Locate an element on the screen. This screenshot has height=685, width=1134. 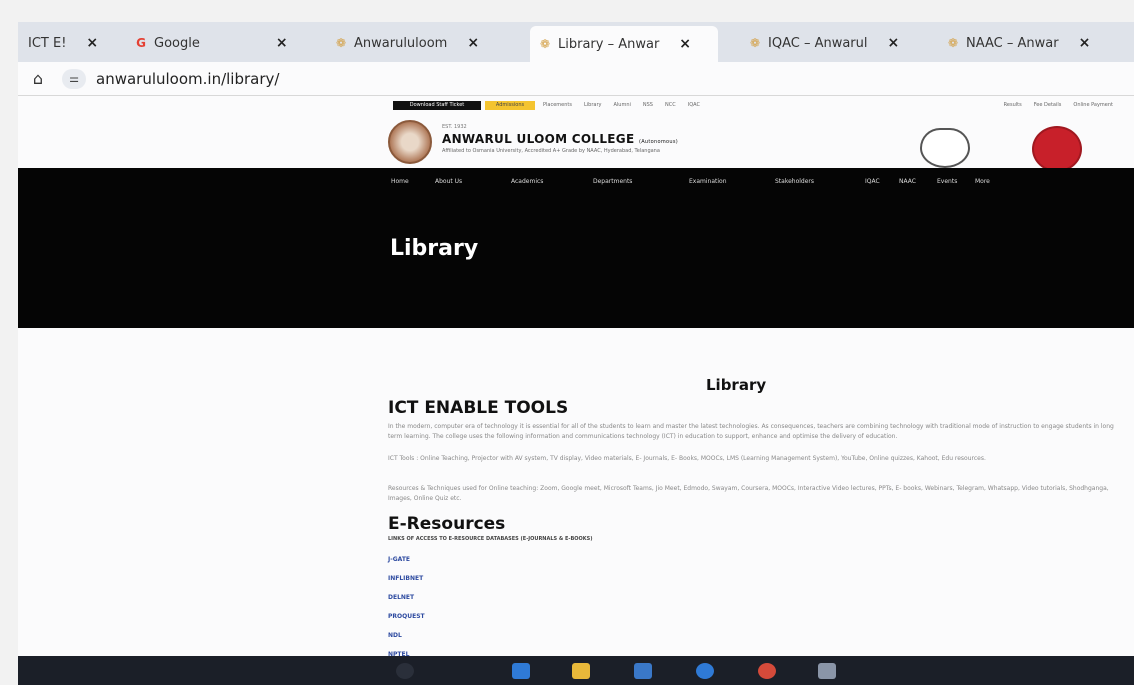
tab-label: ICT E! is located at coordinates (47, 43).